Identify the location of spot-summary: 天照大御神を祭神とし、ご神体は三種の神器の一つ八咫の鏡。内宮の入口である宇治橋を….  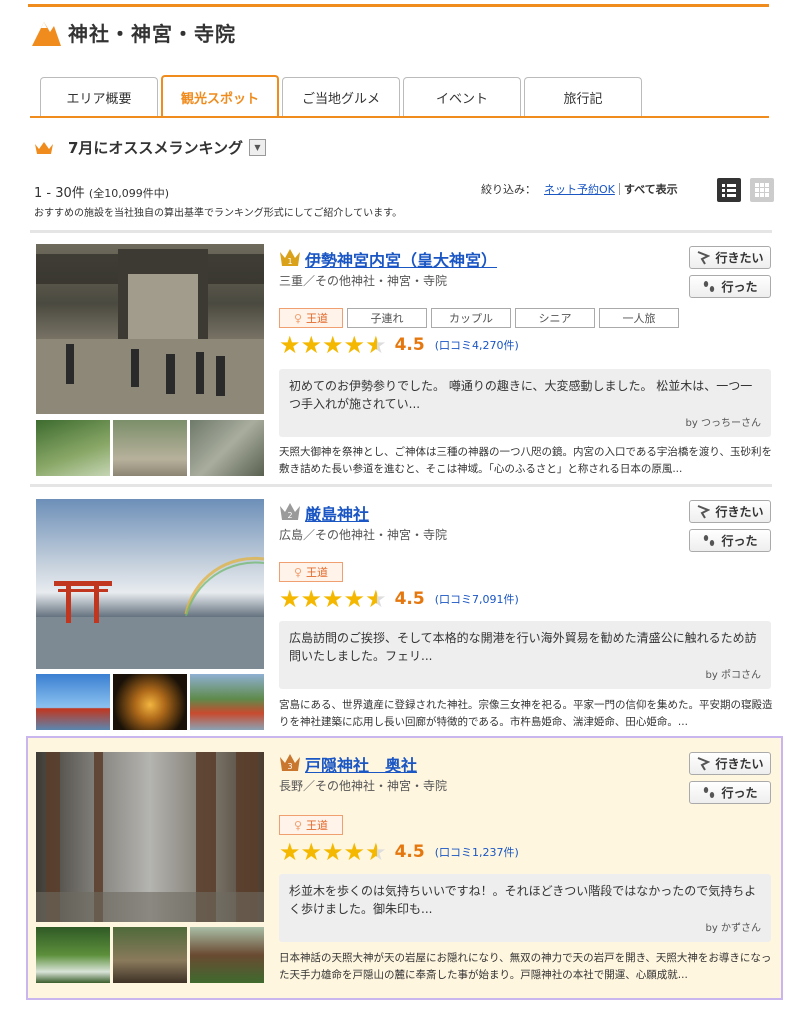
(525, 460).